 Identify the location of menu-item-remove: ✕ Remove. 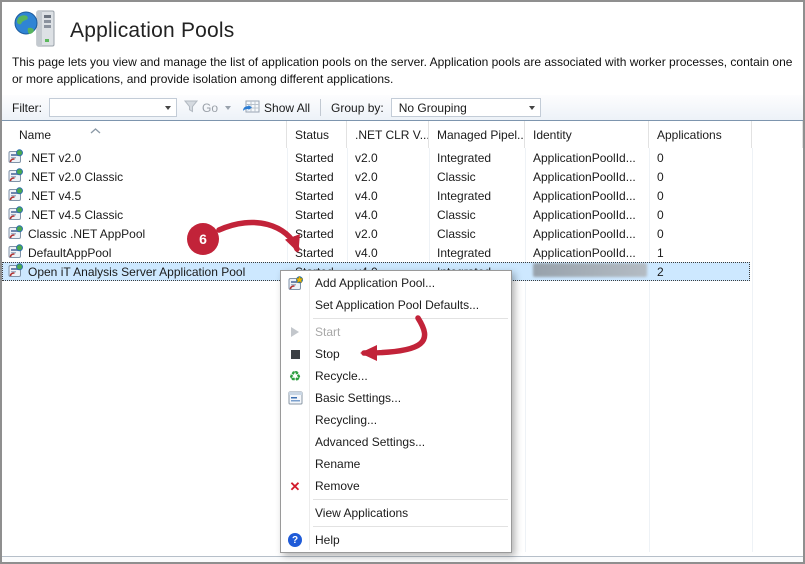
(396, 486).